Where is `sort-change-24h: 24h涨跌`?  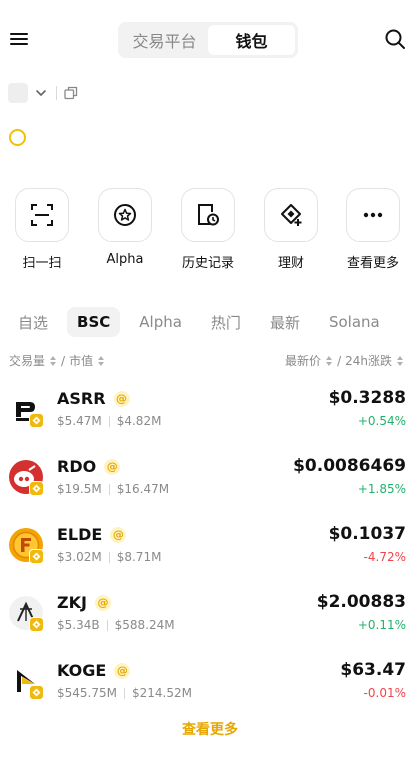 sort-change-24h: 24h涨跌 is located at coordinates (368, 360).